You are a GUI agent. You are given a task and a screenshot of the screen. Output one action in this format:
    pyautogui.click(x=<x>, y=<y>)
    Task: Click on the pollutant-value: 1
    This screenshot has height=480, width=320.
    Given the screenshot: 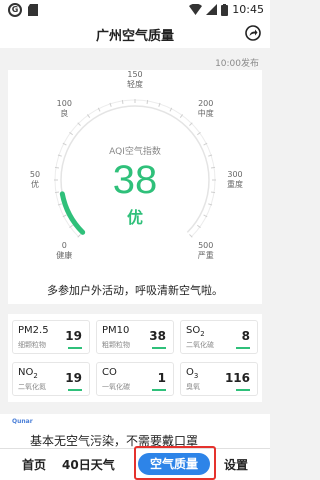 What is the action you would take?
    pyautogui.click(x=161, y=378)
    